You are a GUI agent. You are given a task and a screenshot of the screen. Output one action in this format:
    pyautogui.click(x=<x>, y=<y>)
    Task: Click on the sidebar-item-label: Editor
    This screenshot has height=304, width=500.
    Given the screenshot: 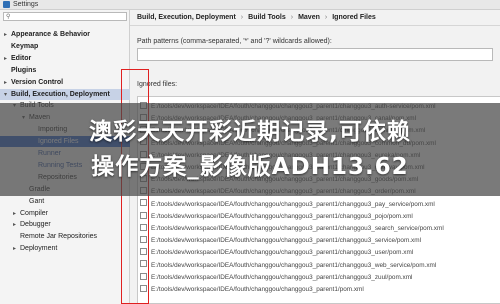 What is the action you would take?
    pyautogui.click(x=21, y=58)
    